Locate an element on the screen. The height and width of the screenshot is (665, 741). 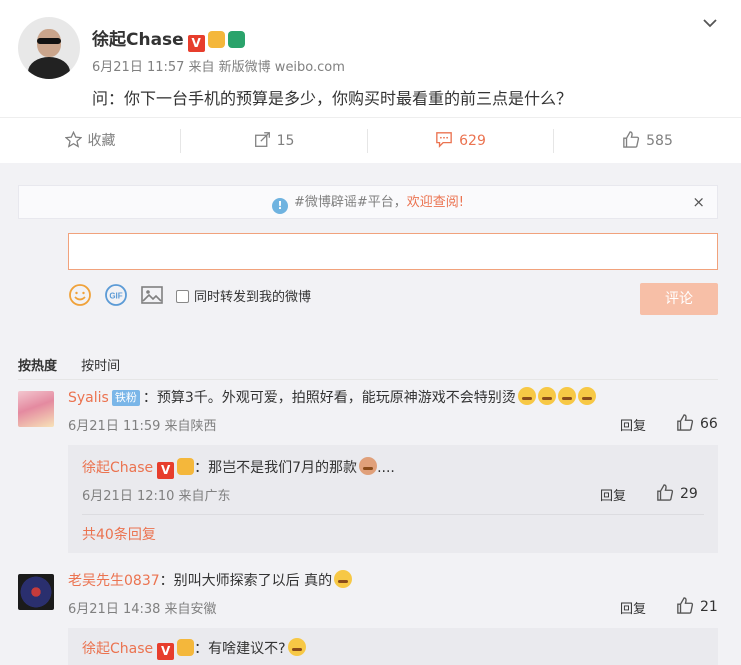
laughing-emoji-icon is located at coordinates (343, 579).